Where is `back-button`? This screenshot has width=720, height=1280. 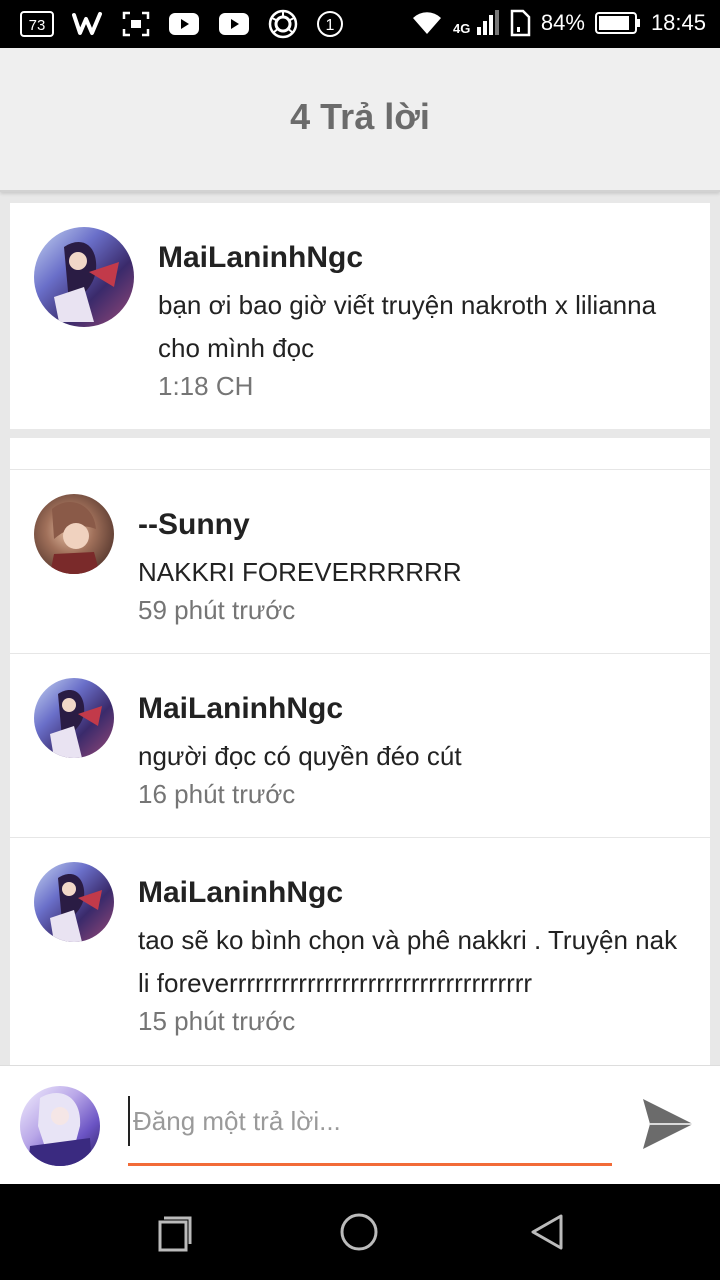
back-button is located at coordinates (547, 1232).